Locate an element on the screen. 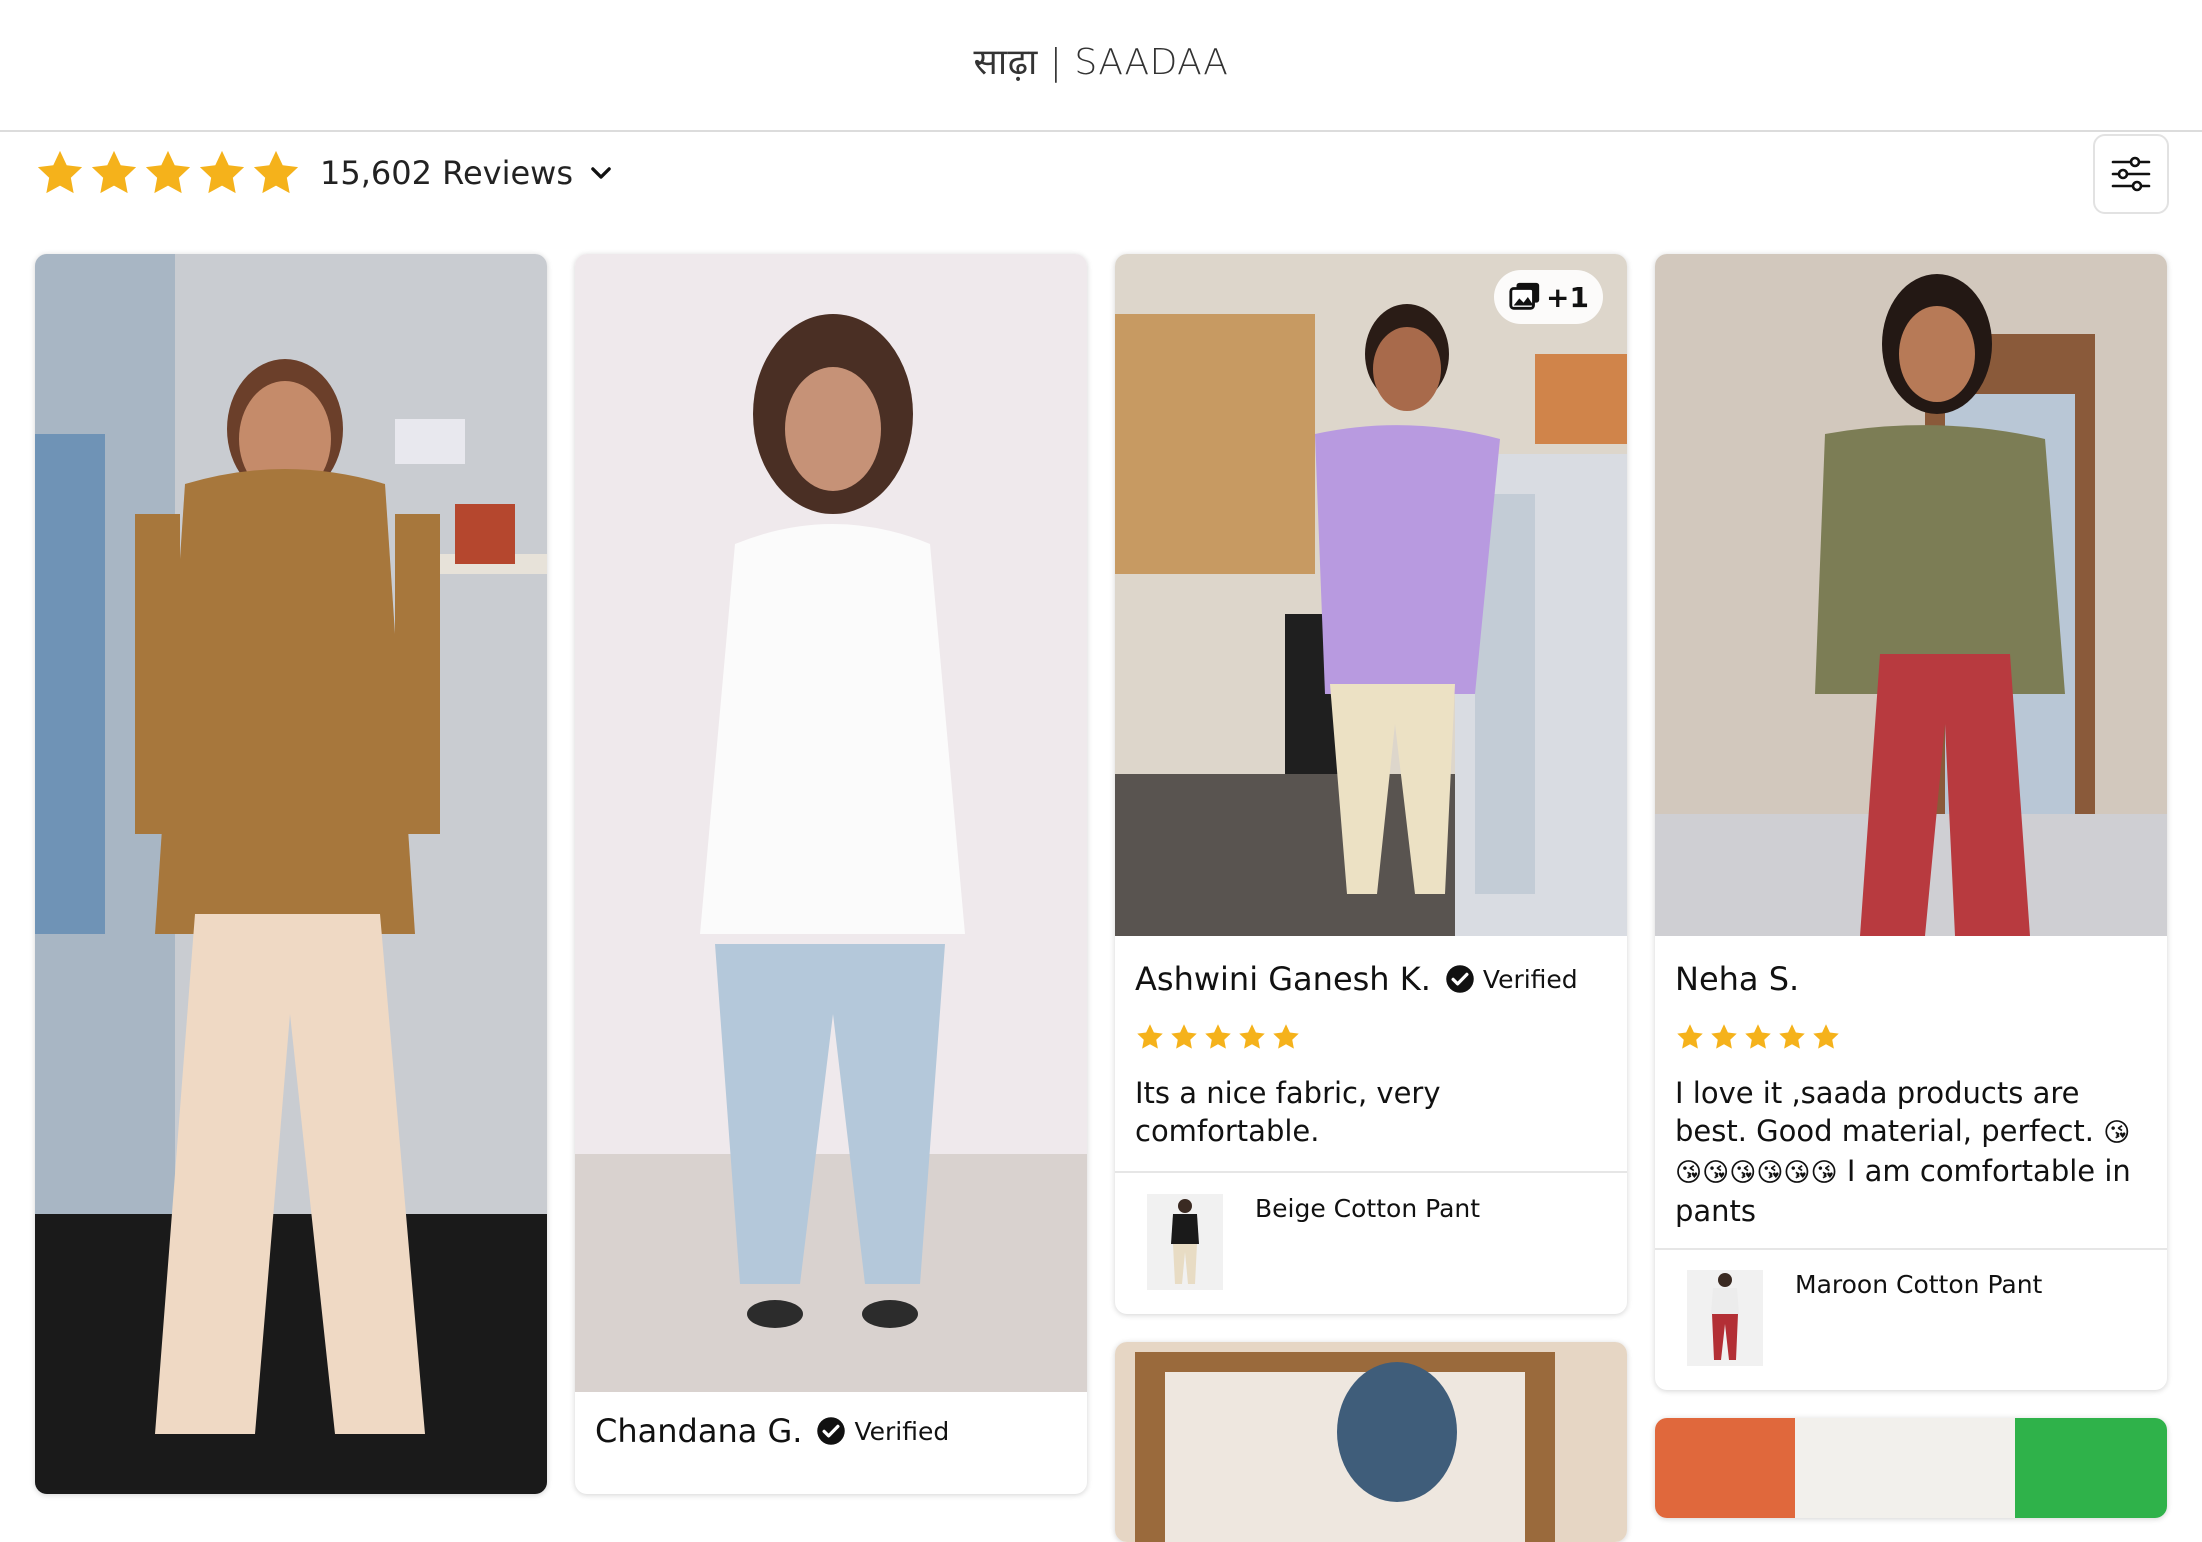 The image size is (2202, 1542). reviewer-row: Ashwini Ganesh K. Verified is located at coordinates (1356, 979).